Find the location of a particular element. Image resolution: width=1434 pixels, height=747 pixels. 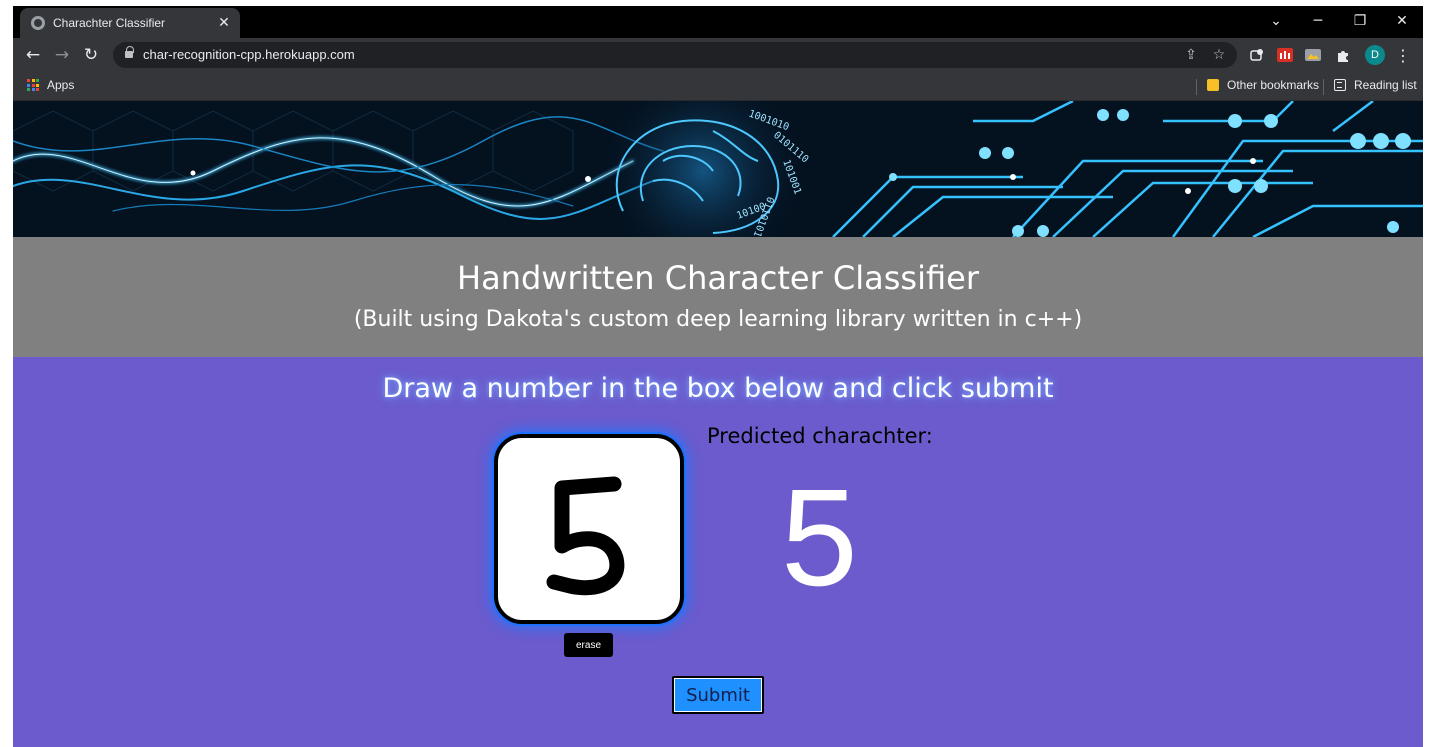

drawing-canvas is located at coordinates (589, 529).